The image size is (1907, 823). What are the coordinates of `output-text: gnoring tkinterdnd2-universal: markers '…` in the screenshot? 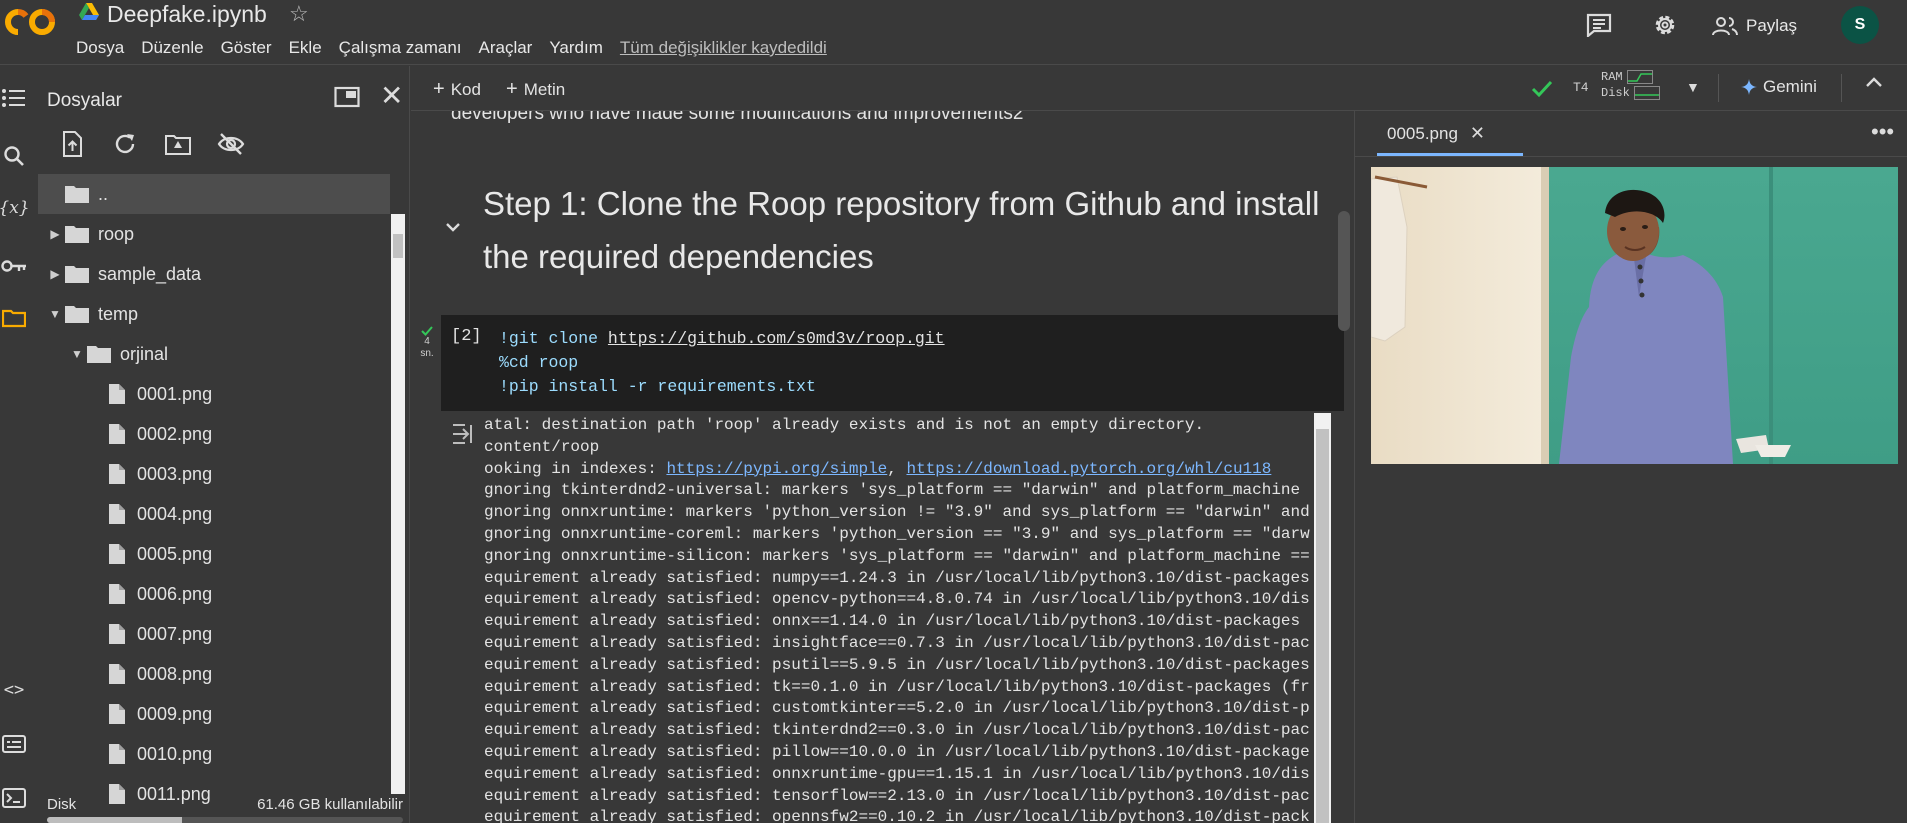 It's located at (892, 490).